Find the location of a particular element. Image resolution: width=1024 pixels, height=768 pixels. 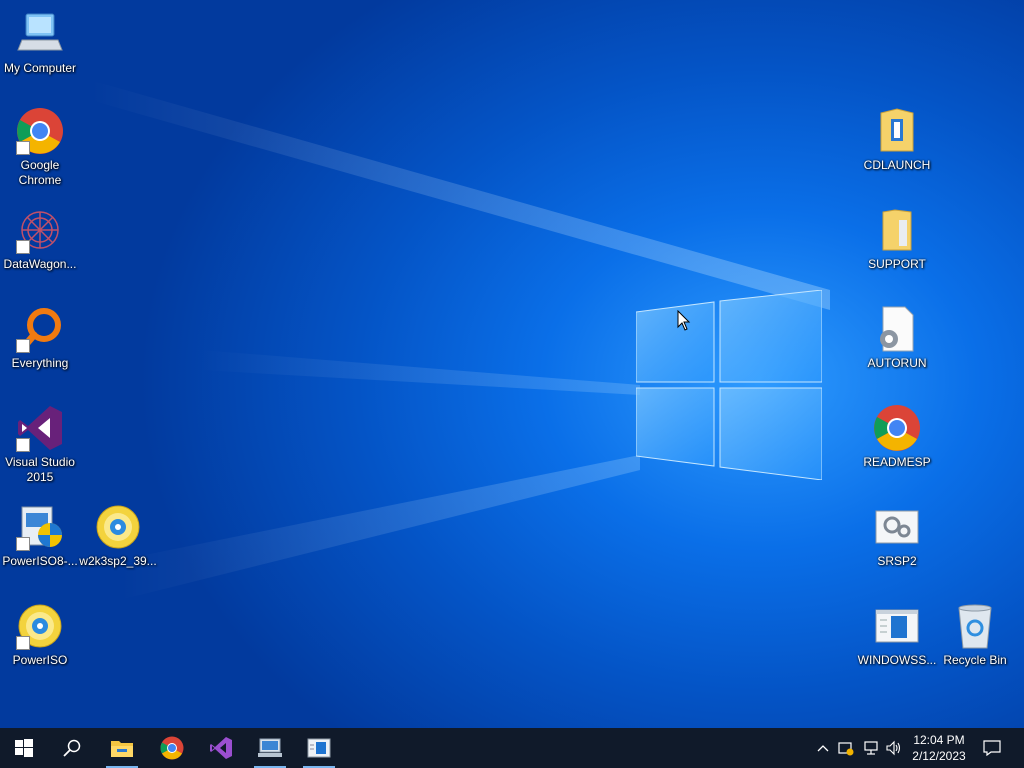

chevron-up-icon is located at coordinates (823, 748).